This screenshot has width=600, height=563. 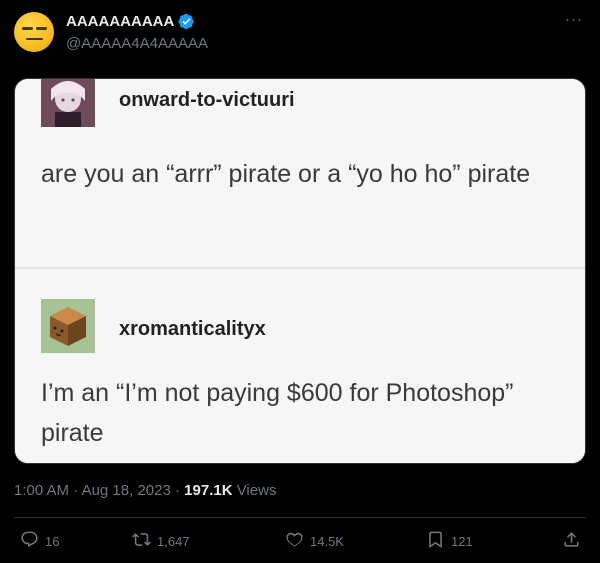 I want to click on divider, so click(x=300, y=517).